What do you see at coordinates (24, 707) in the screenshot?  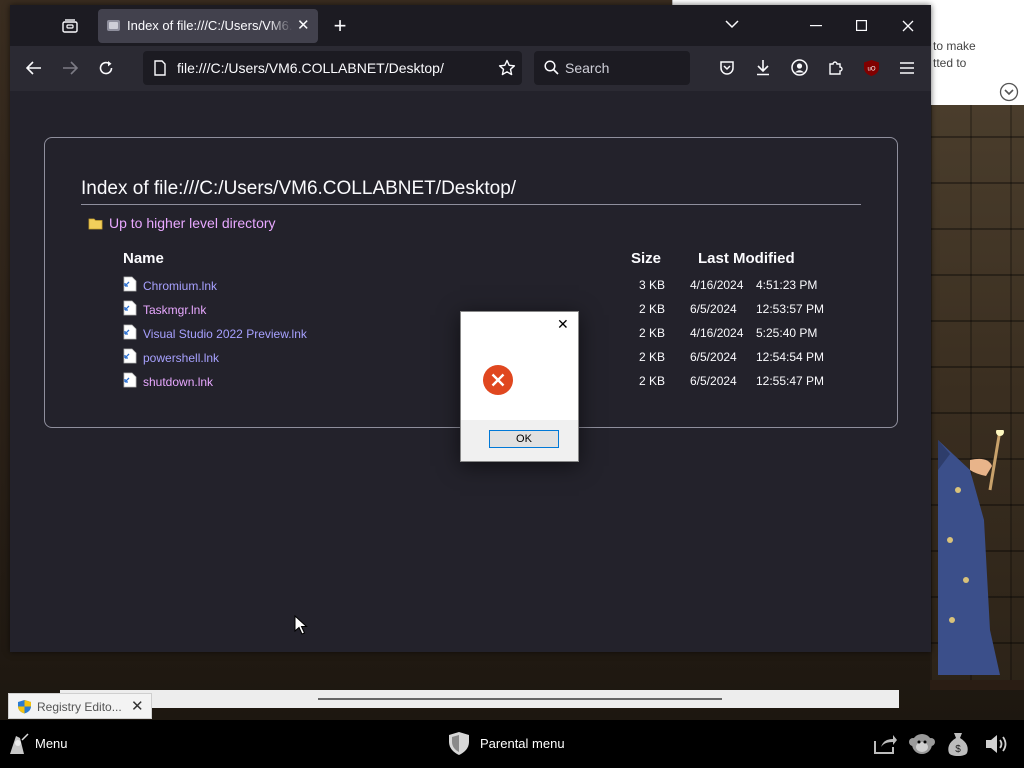 I see `shield-uac-icon` at bounding box center [24, 707].